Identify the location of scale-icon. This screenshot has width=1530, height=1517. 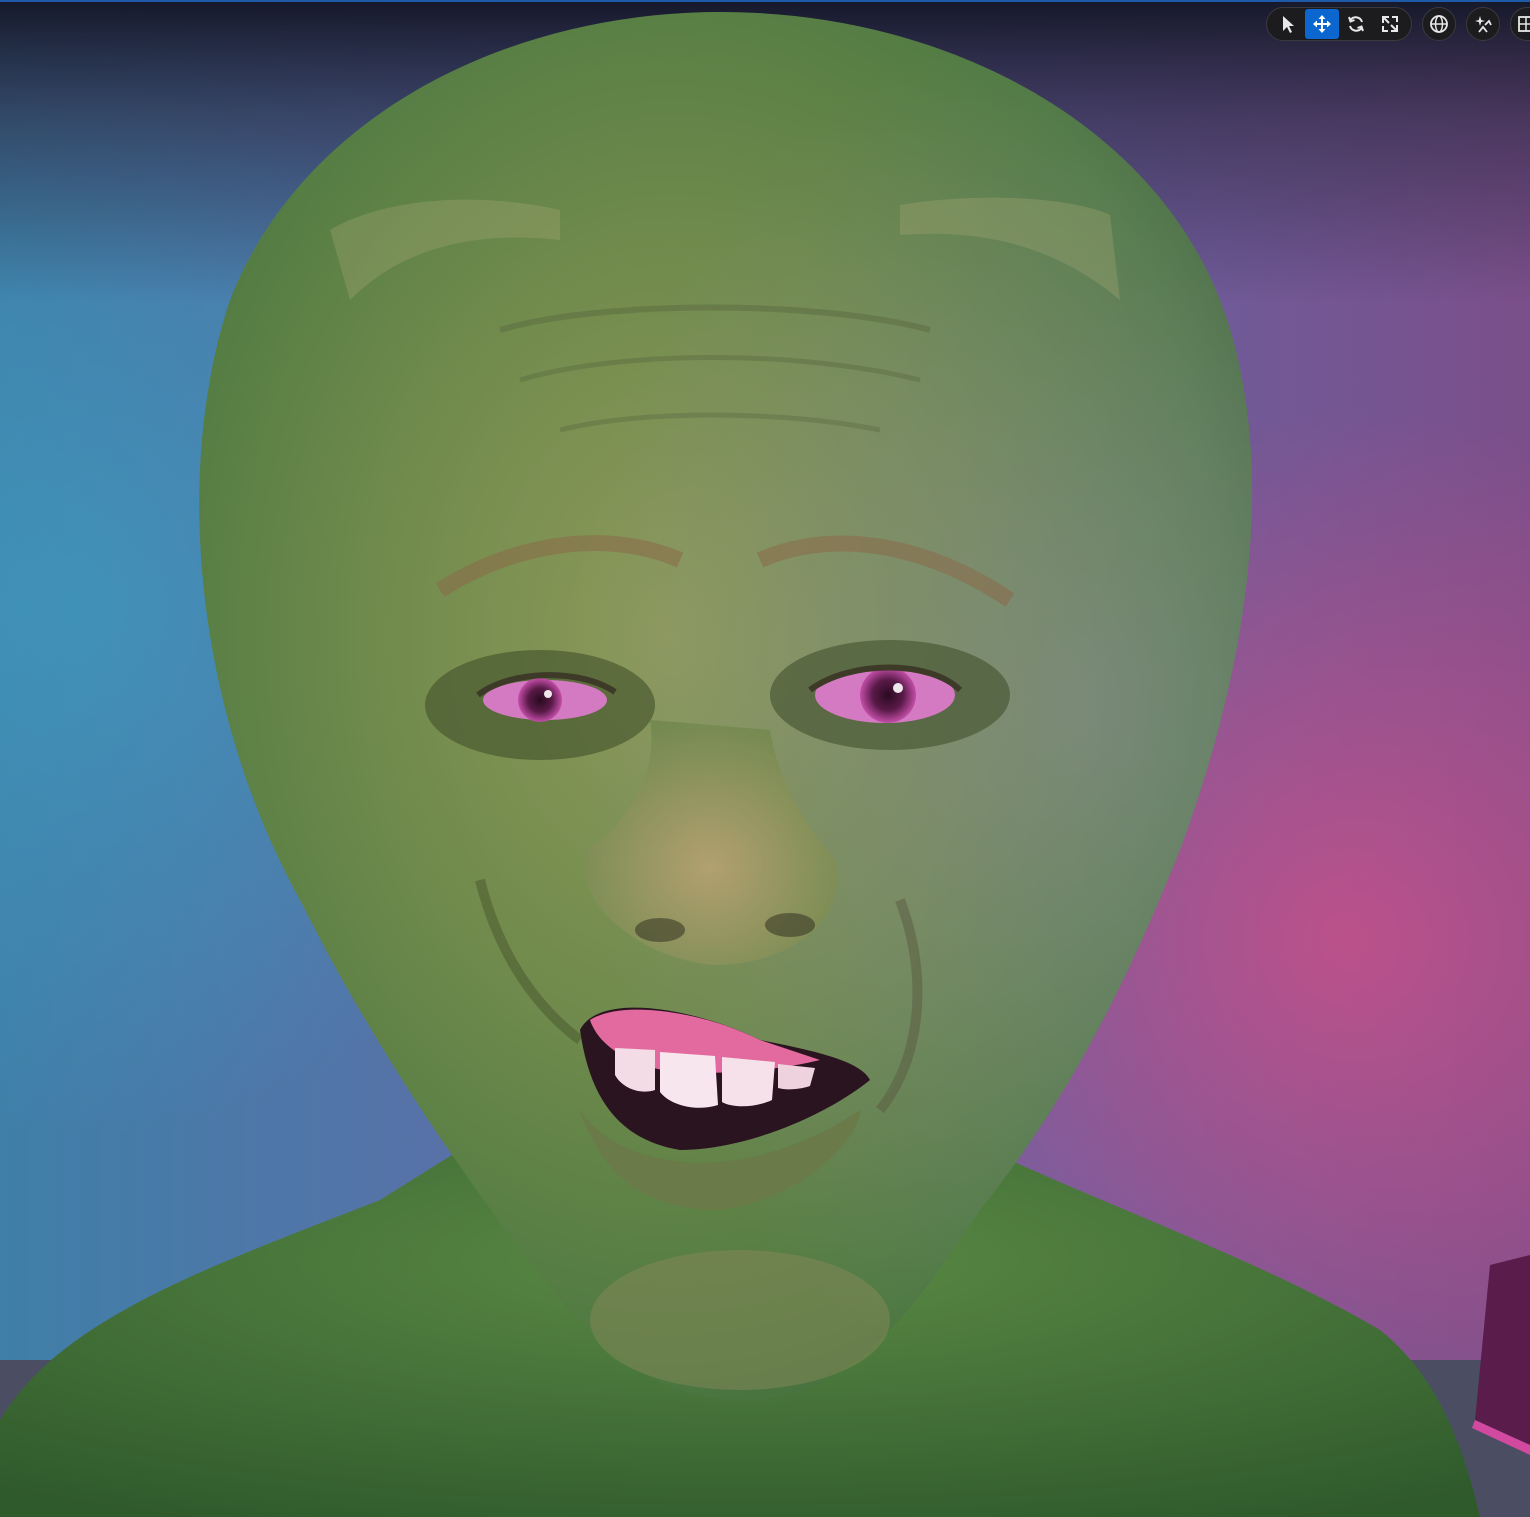
(1390, 24).